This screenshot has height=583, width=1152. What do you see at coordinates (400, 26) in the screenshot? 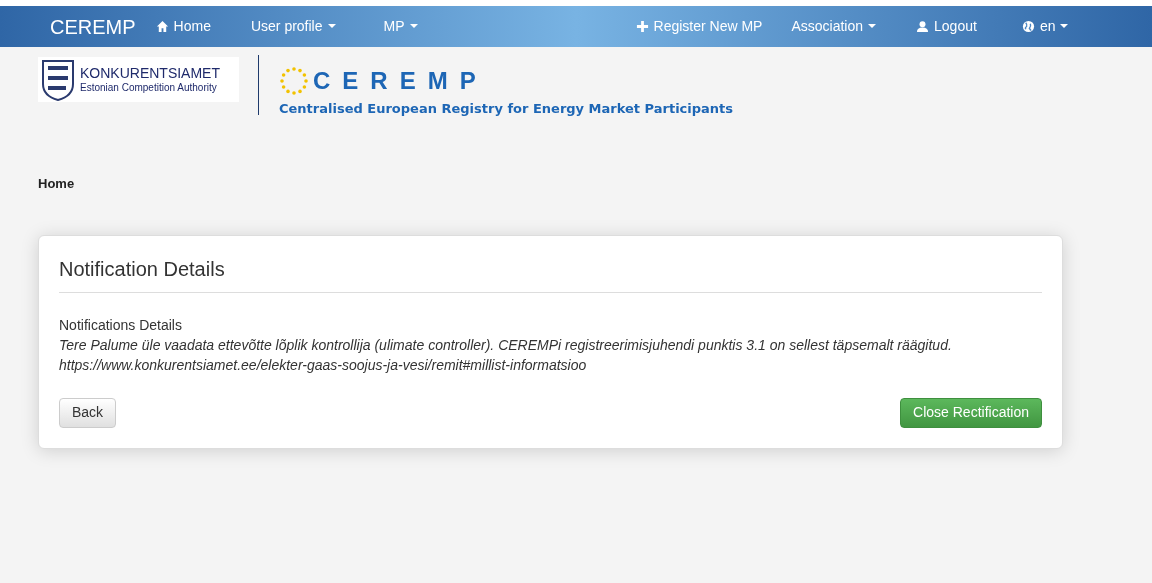
I see `nav-link: MP` at bounding box center [400, 26].